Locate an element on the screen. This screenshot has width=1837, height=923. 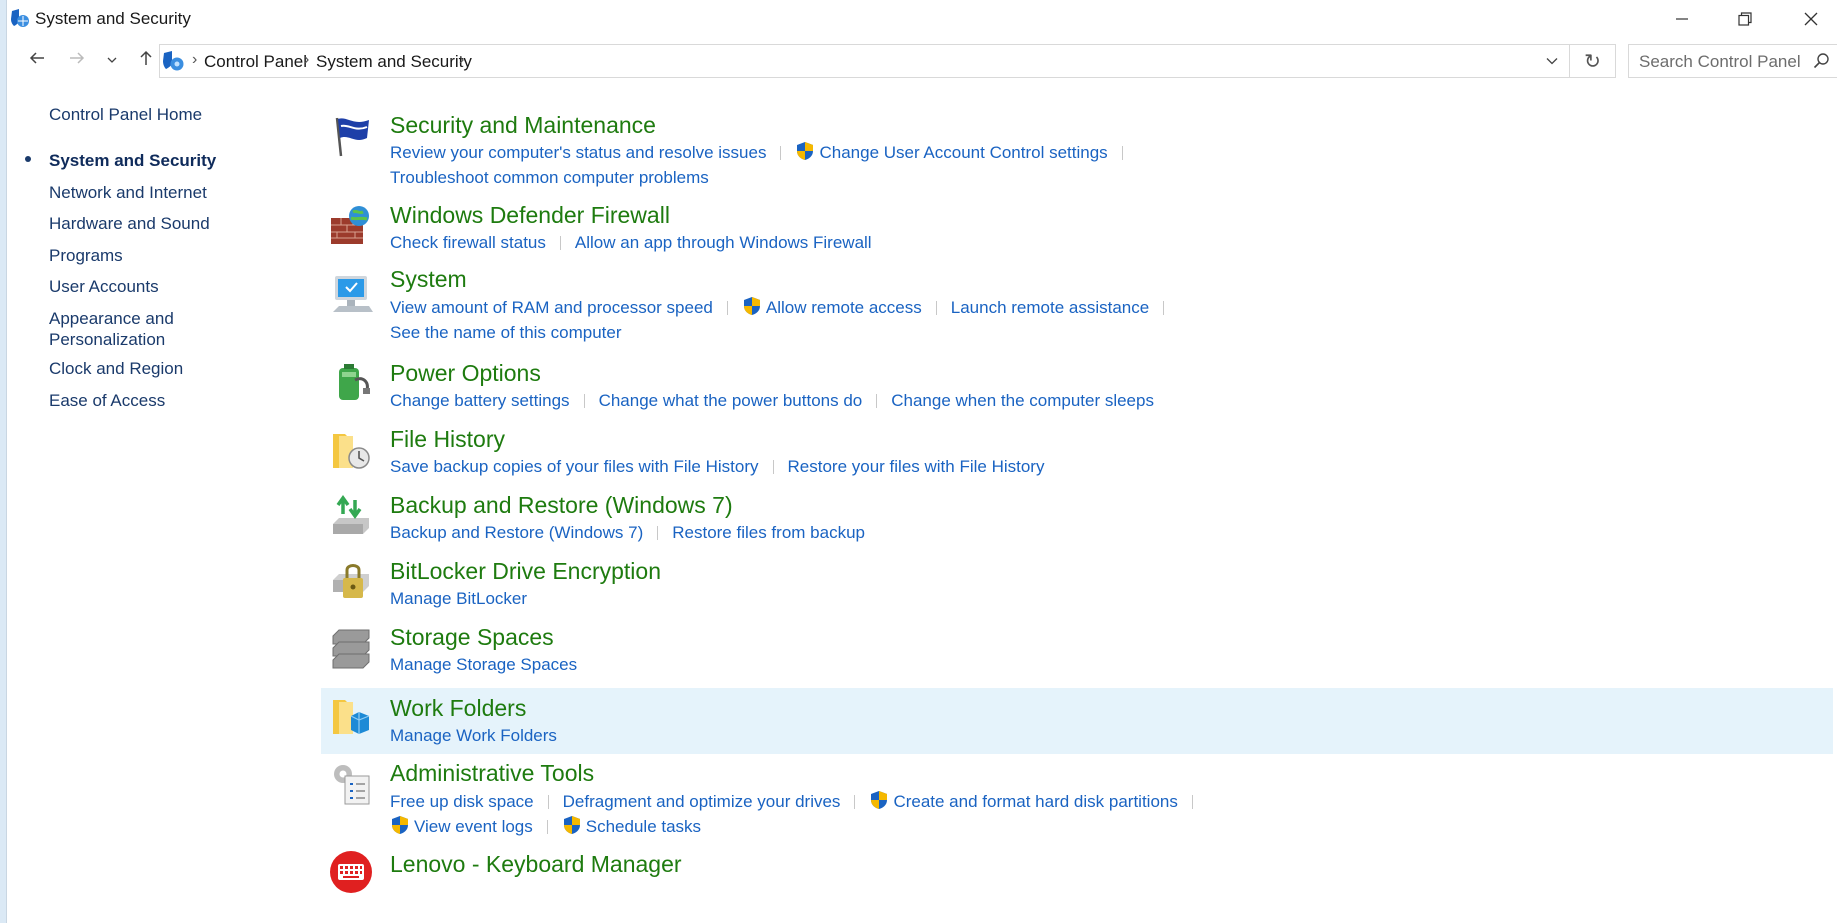
keyboard-icon is located at coordinates (351, 872).